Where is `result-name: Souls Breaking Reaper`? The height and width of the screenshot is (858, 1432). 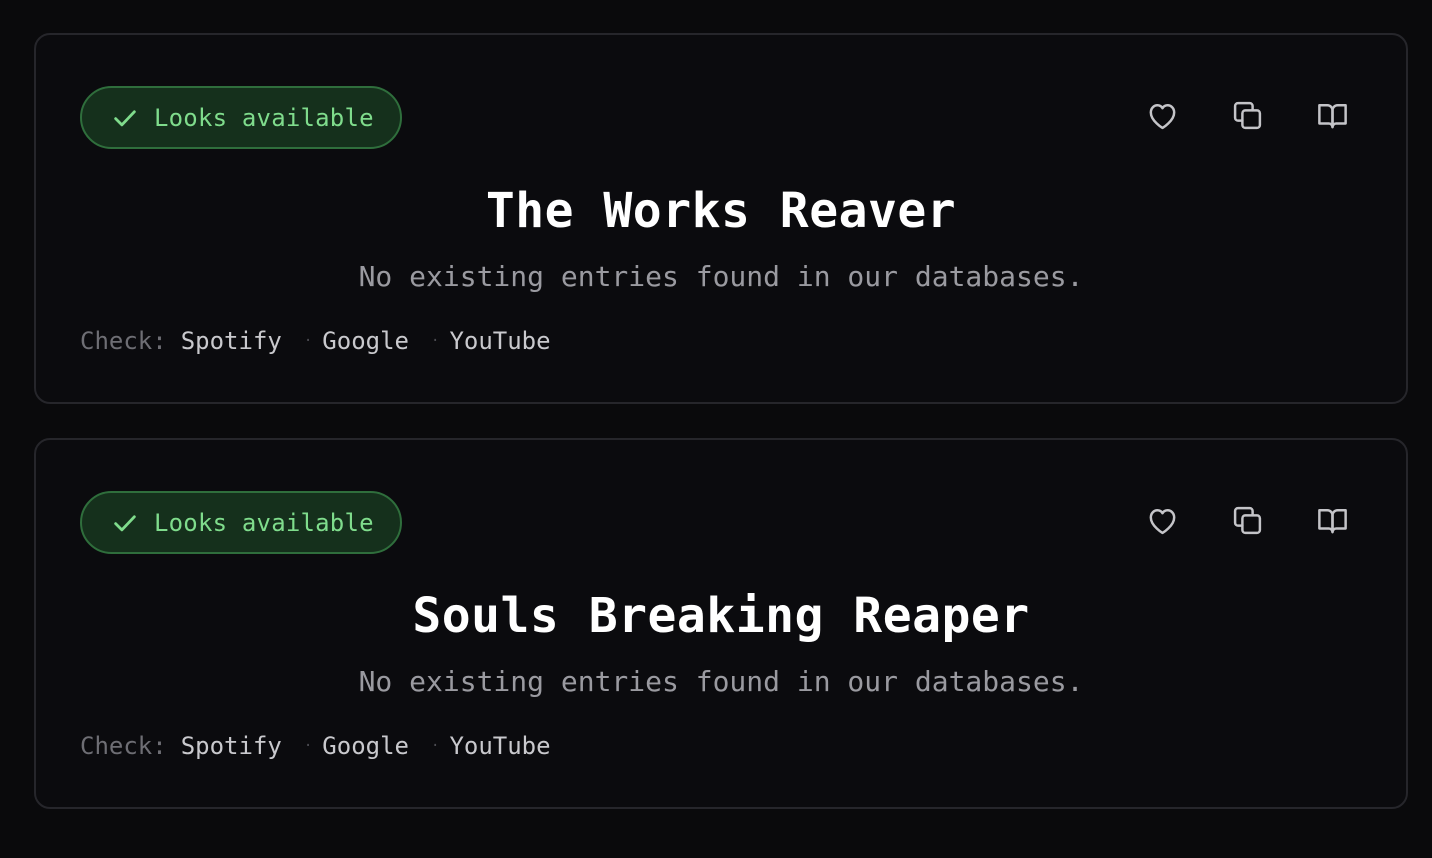
result-name: Souls Breaking Reaper is located at coordinates (721, 616).